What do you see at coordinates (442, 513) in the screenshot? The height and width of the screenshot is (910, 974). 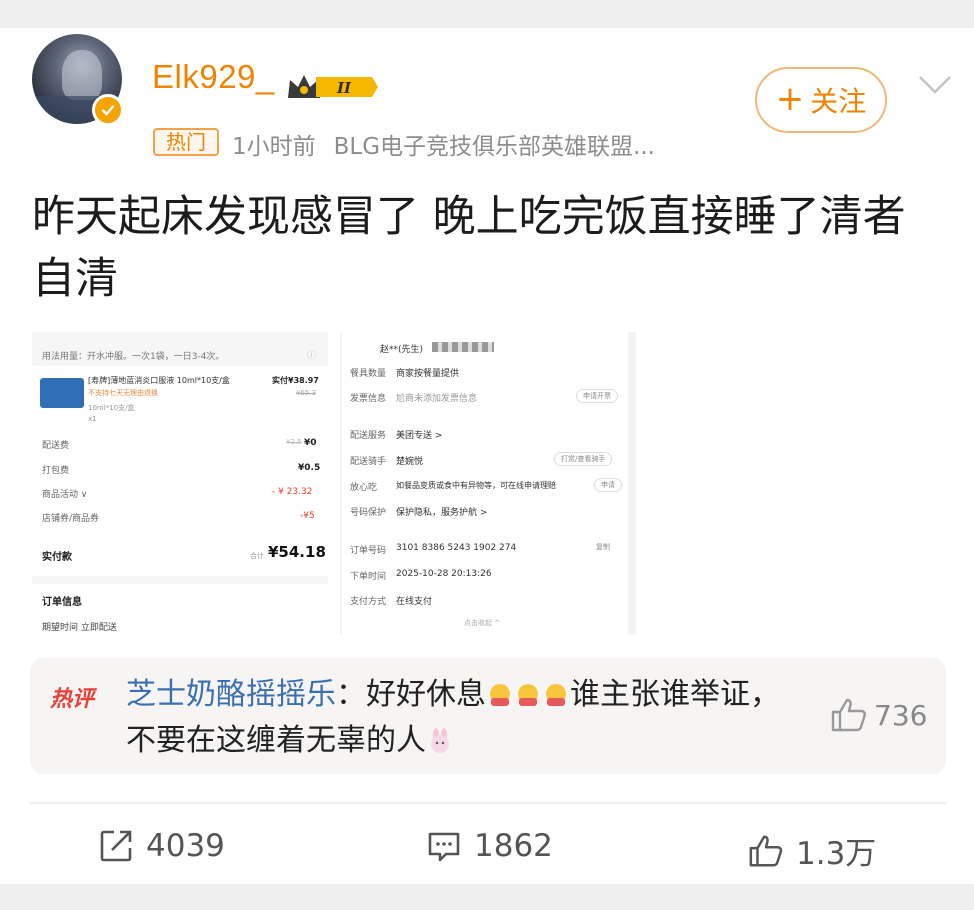 I see `row-value: 保护隐私，服务护航 >` at bounding box center [442, 513].